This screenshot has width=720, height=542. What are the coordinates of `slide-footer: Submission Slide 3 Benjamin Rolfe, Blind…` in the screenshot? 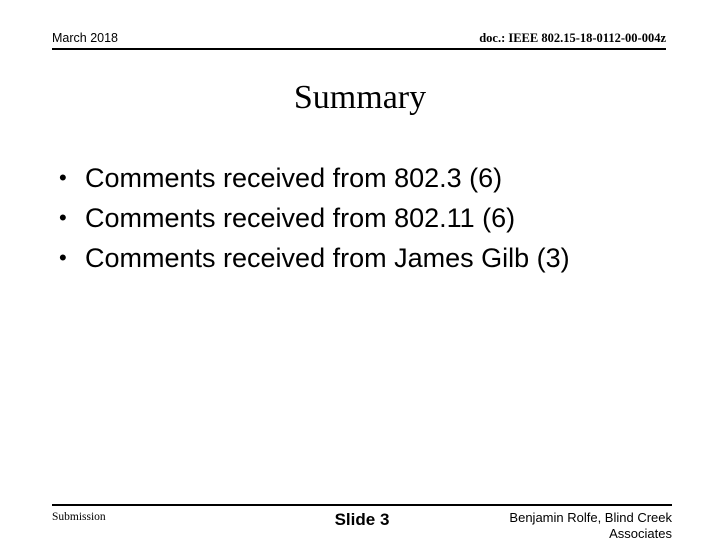 It's located at (362, 524).